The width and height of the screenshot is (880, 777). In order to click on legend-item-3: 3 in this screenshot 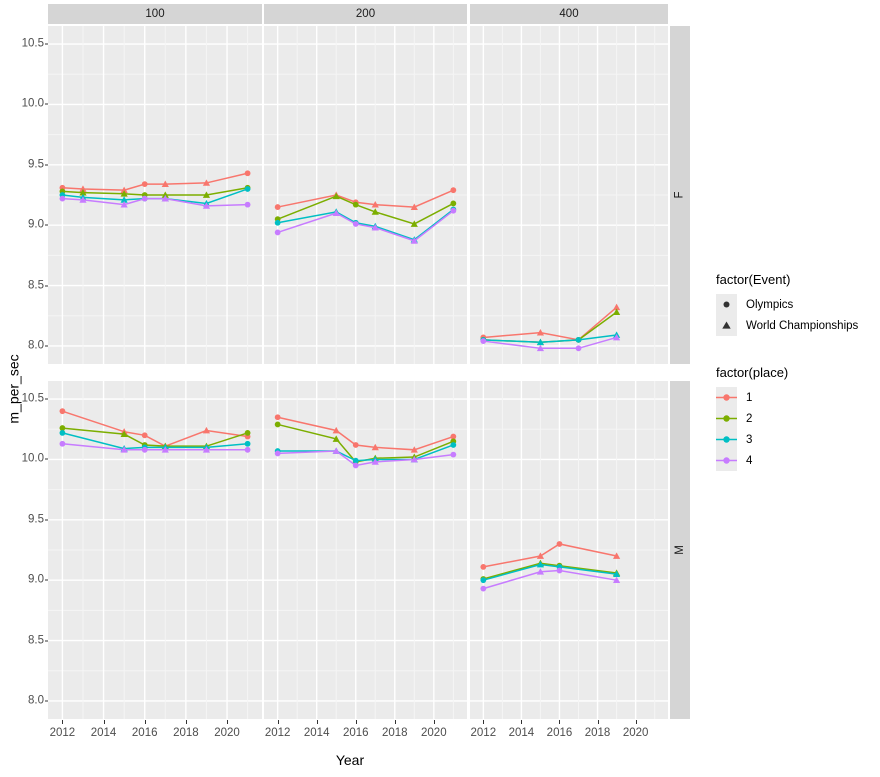, I will do `click(752, 439)`.